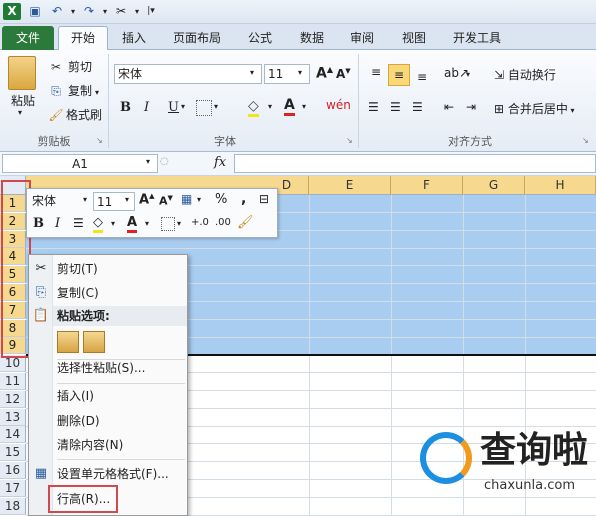 Image resolution: width=596 pixels, height=516 pixels. What do you see at coordinates (304, 106) in the screenshot?
I see `font-color-dropdown-icon: ▾` at bounding box center [304, 106].